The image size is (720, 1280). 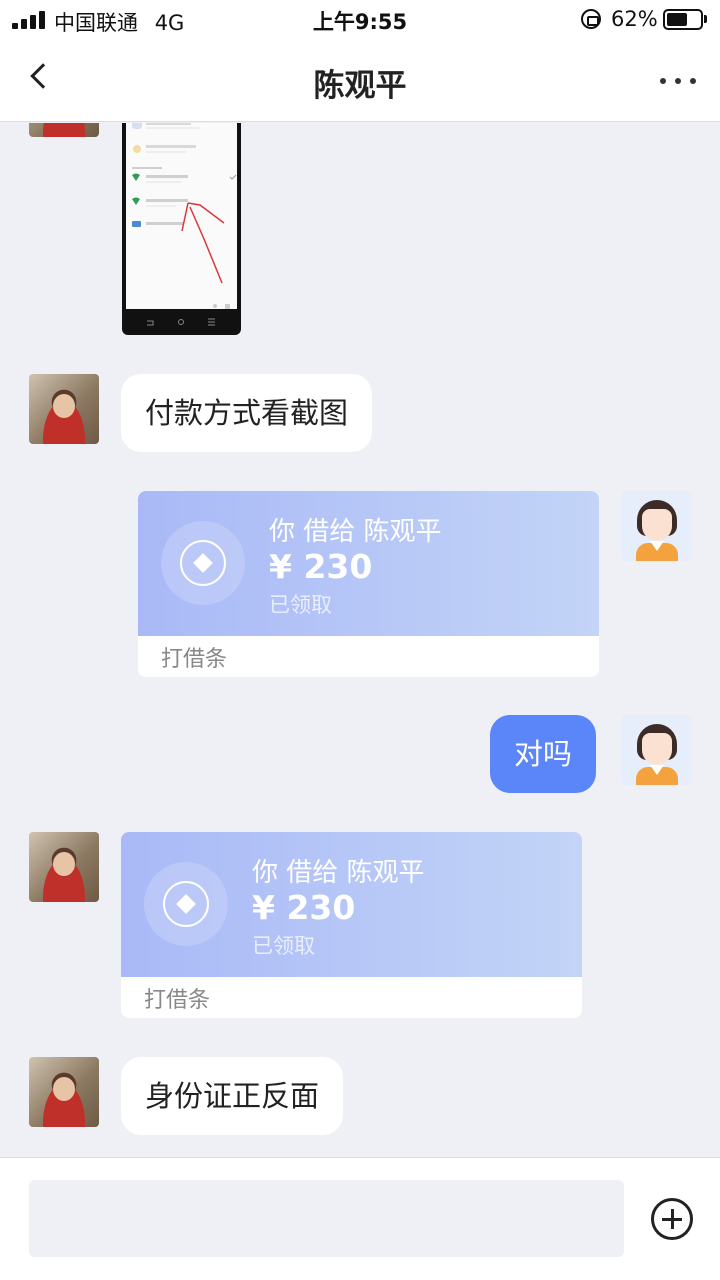 I want to click on input-bar, so click(x=360, y=1218).